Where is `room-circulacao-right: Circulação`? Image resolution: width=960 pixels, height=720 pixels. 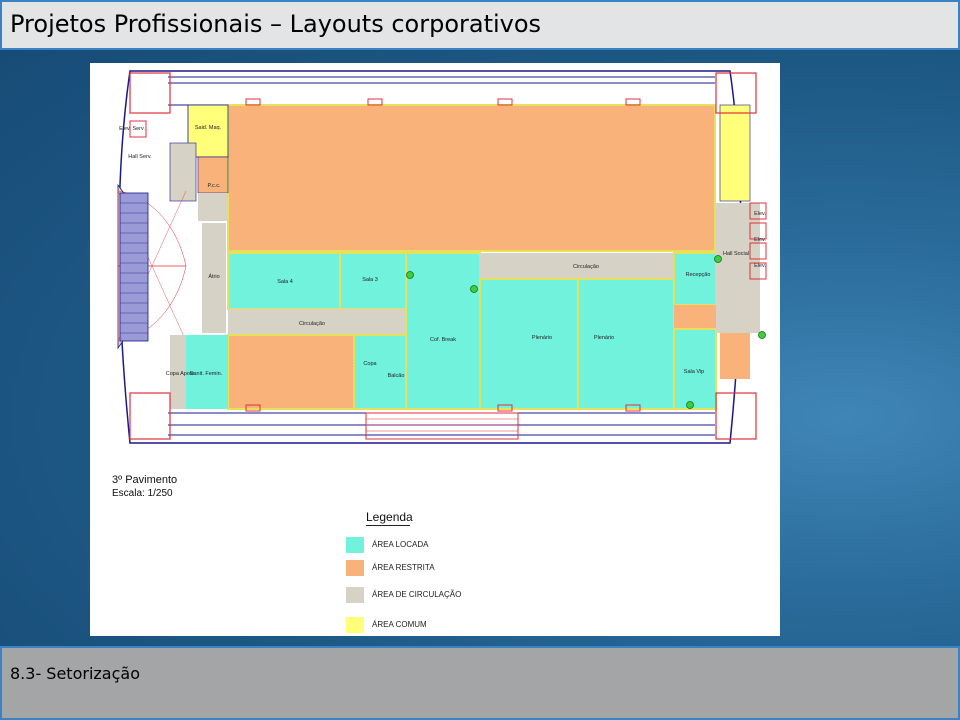
room-circulacao-right: Circulação is located at coordinates (586, 267).